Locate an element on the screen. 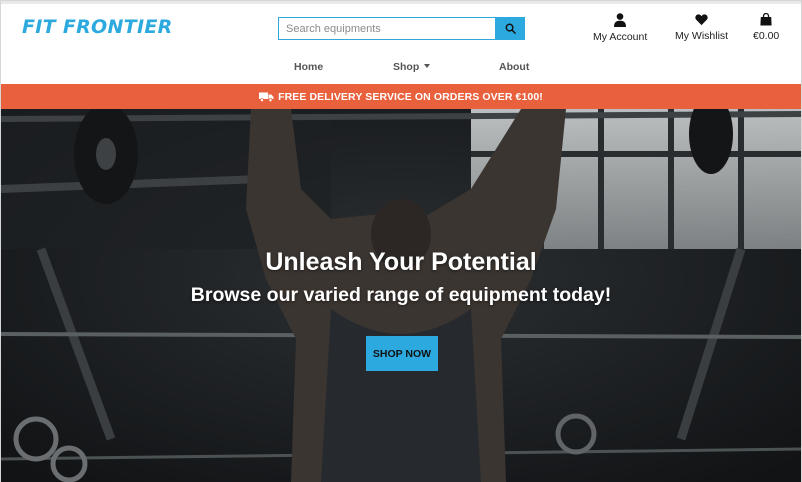 This screenshot has width=802, height=482. caret-down-icon is located at coordinates (427, 66).